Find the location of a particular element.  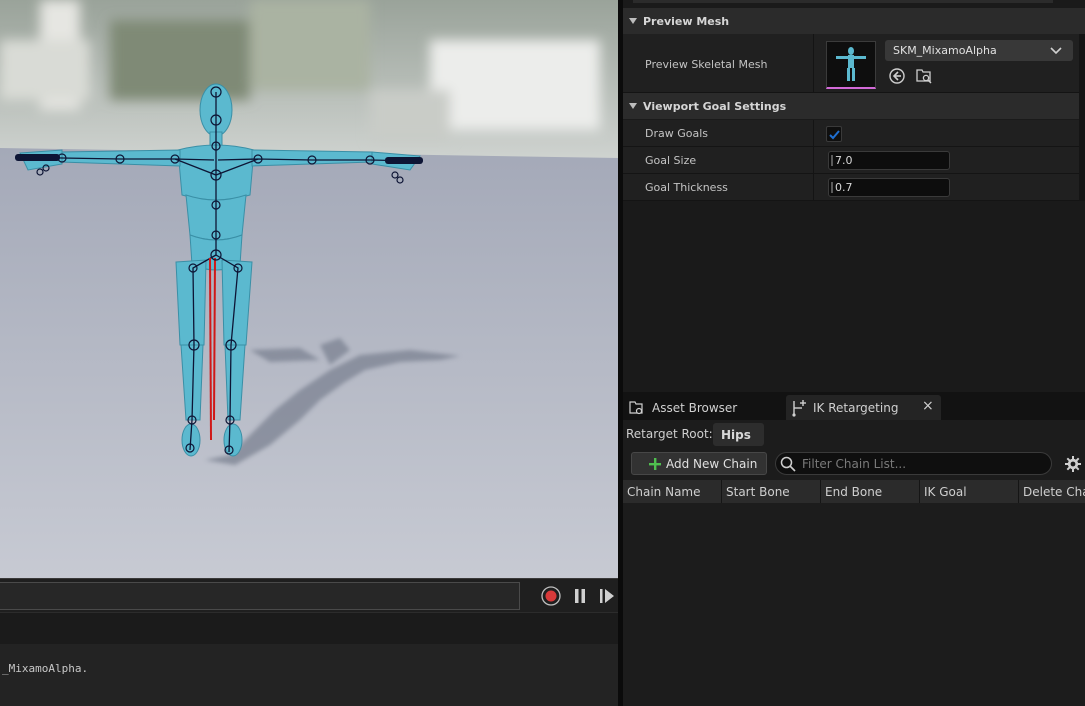

ik-retargeting-icon is located at coordinates (799, 408).